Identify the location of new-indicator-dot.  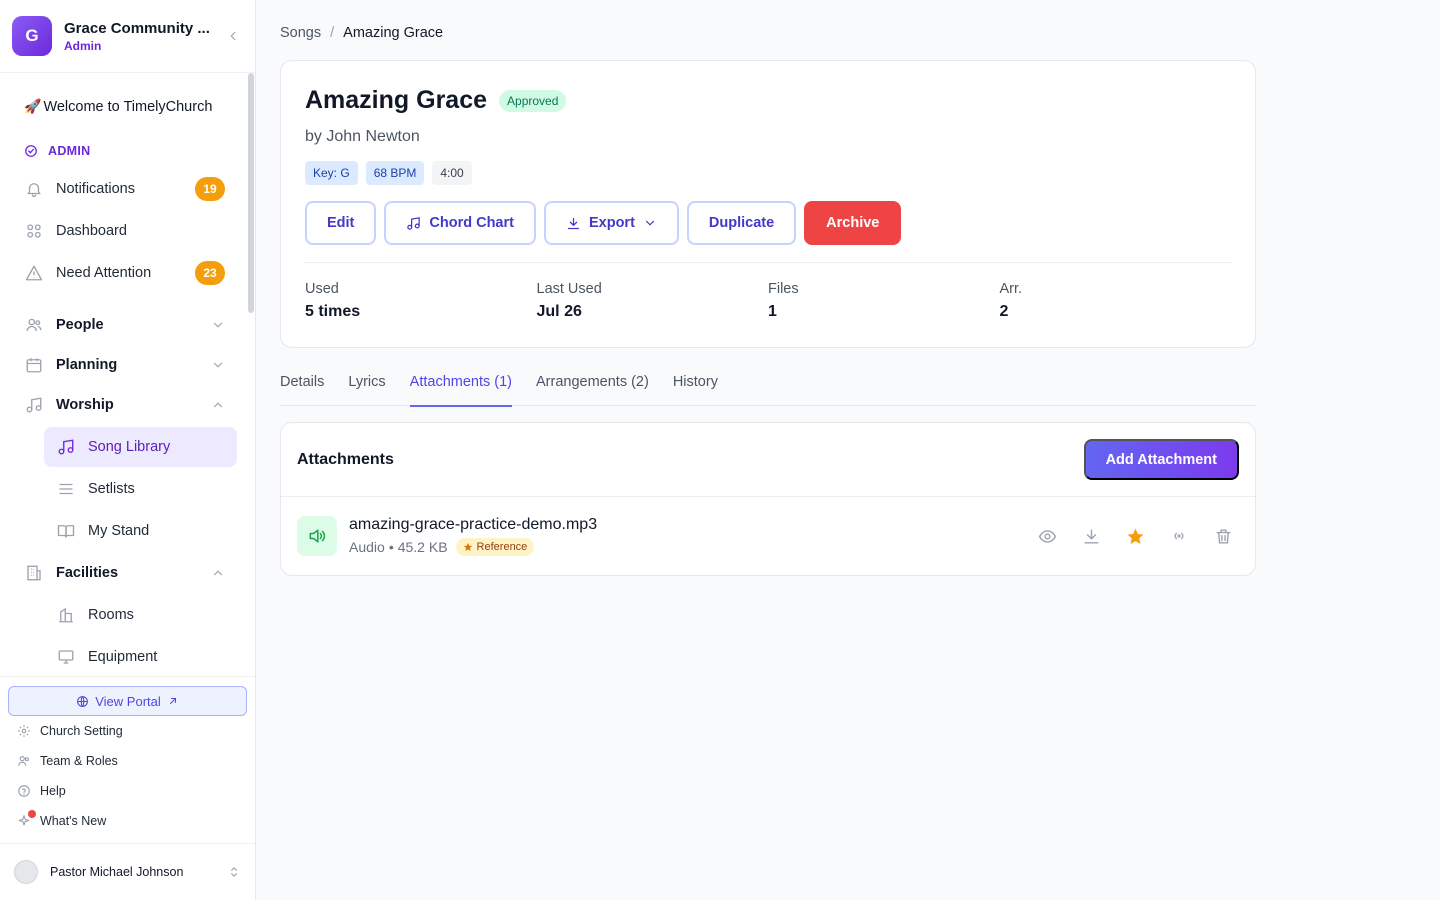
(32, 814).